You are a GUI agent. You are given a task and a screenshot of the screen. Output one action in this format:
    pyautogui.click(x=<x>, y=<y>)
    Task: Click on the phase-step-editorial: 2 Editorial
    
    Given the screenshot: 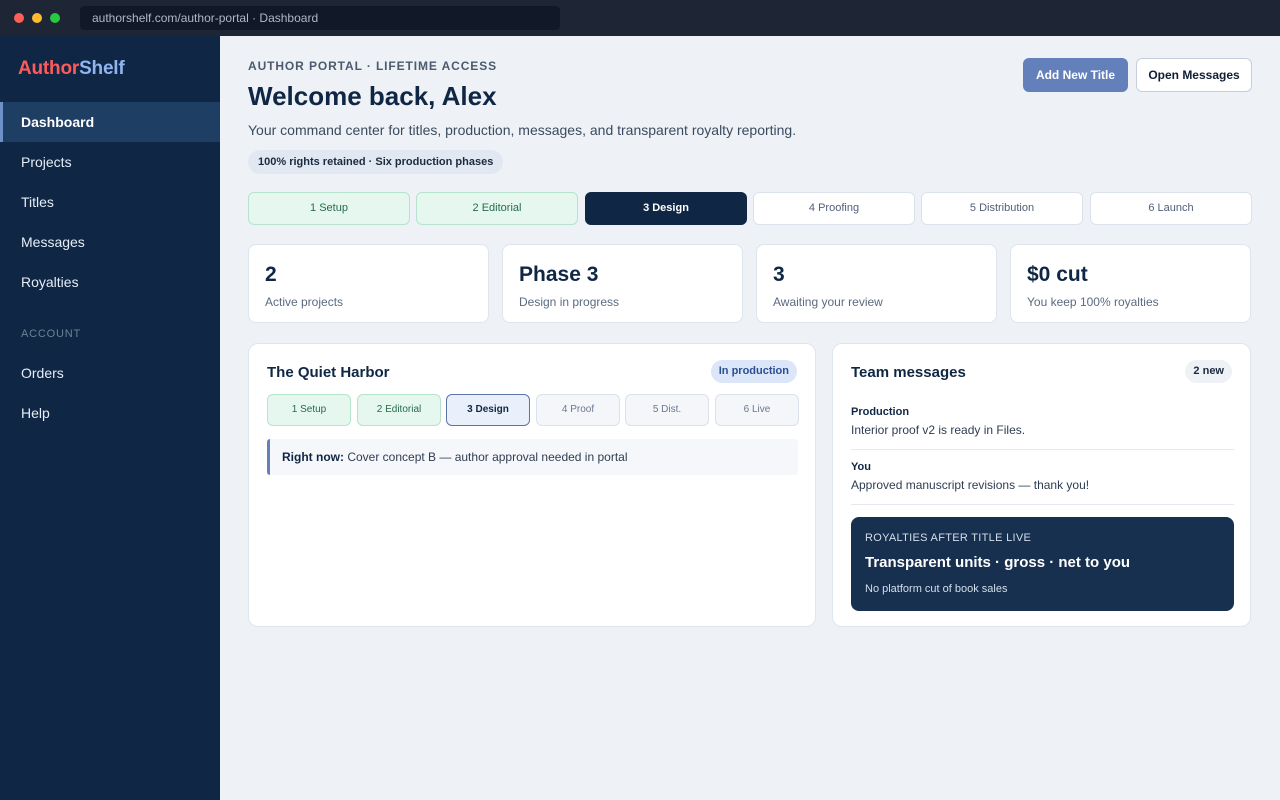 What is the action you would take?
    pyautogui.click(x=497, y=208)
    